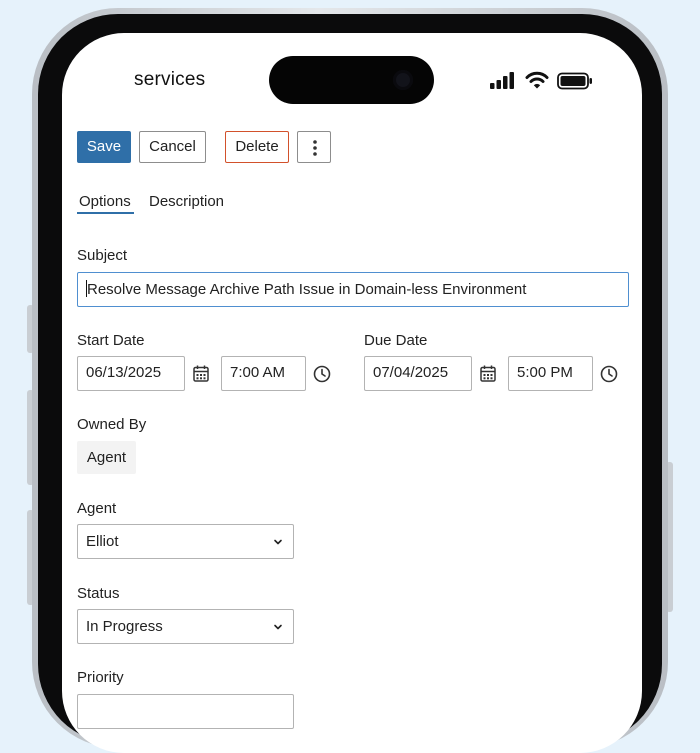  Describe the element at coordinates (102, 255) in the screenshot. I see `subject-label: Subject` at that location.